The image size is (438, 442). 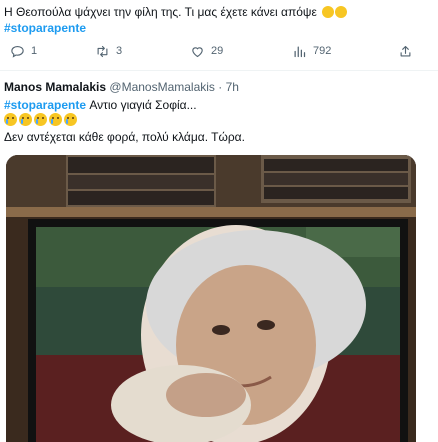 I want to click on views-icon, so click(x=300, y=51).